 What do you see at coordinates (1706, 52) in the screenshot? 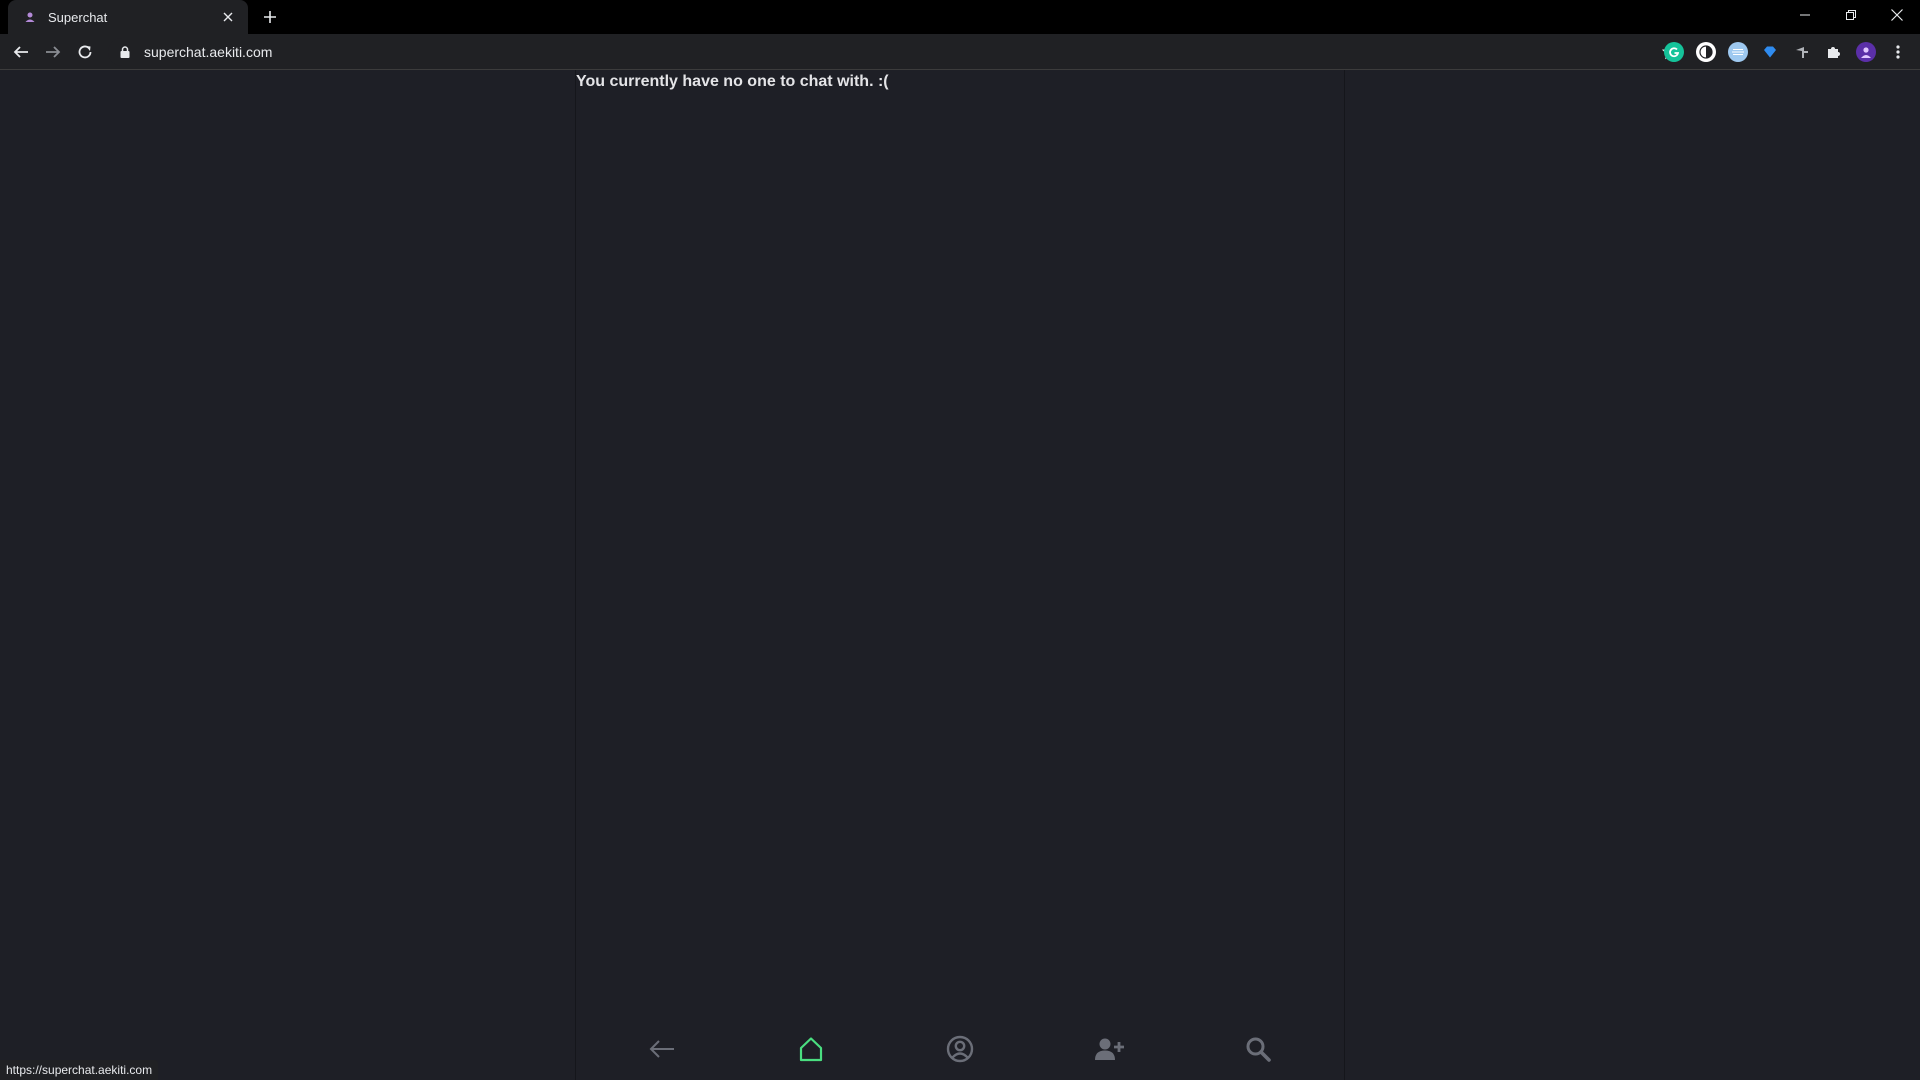
I see `circle-extension-icon` at bounding box center [1706, 52].